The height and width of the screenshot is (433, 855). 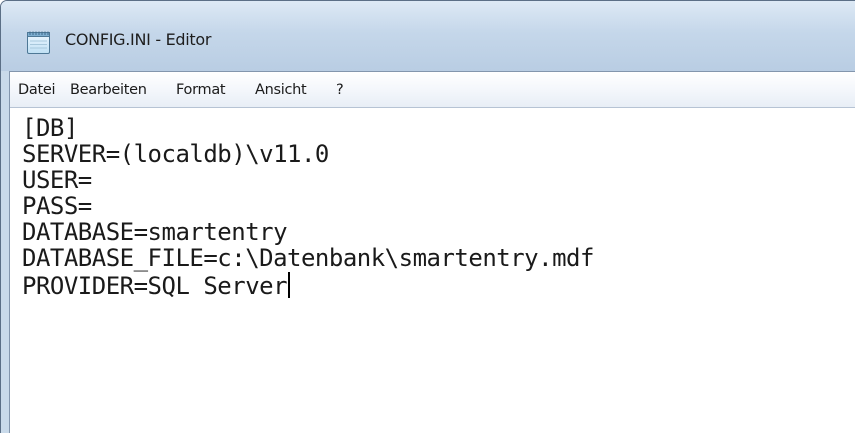 What do you see at coordinates (201, 90) in the screenshot?
I see `menu-item-format: Format` at bounding box center [201, 90].